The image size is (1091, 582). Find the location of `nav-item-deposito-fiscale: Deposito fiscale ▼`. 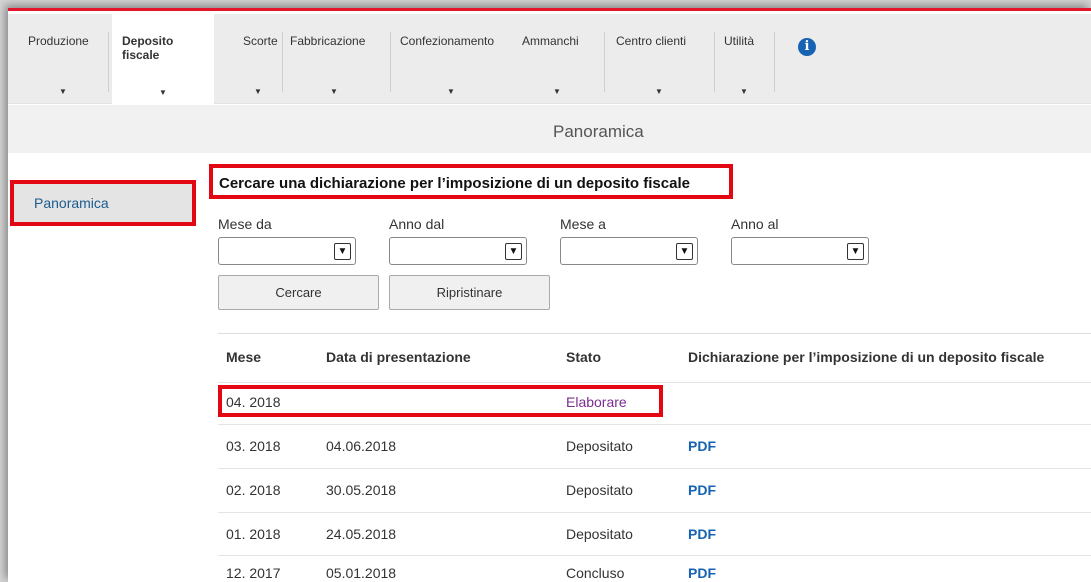

nav-item-deposito-fiscale: Deposito fiscale ▼ is located at coordinates (163, 59).